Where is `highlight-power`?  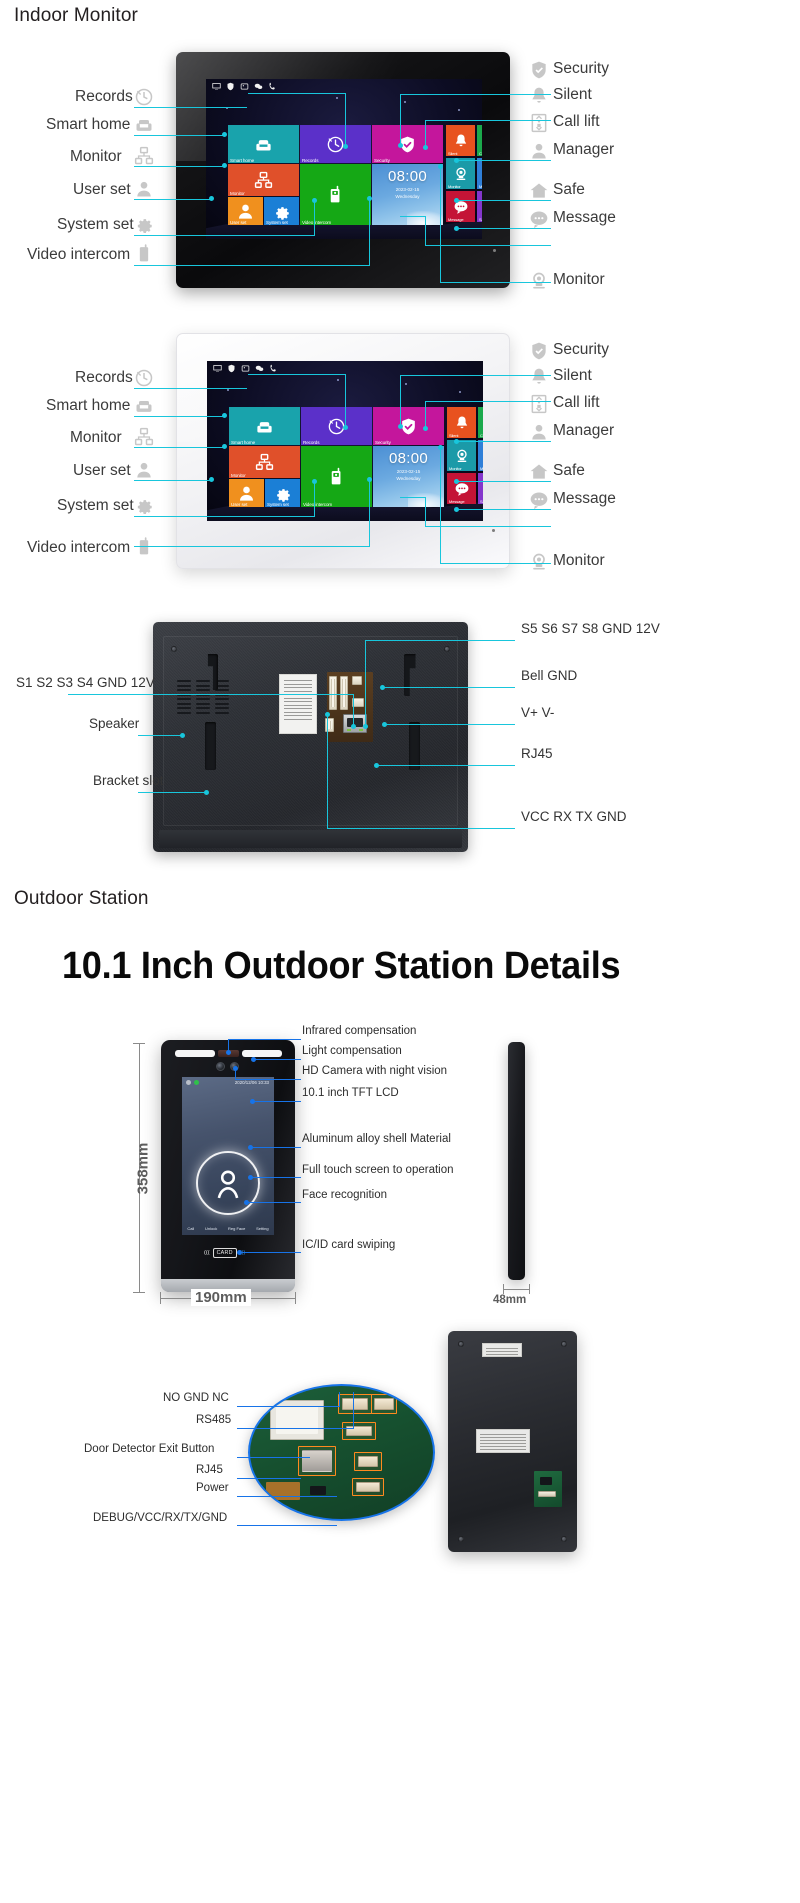
highlight-power is located at coordinates (368, 1461).